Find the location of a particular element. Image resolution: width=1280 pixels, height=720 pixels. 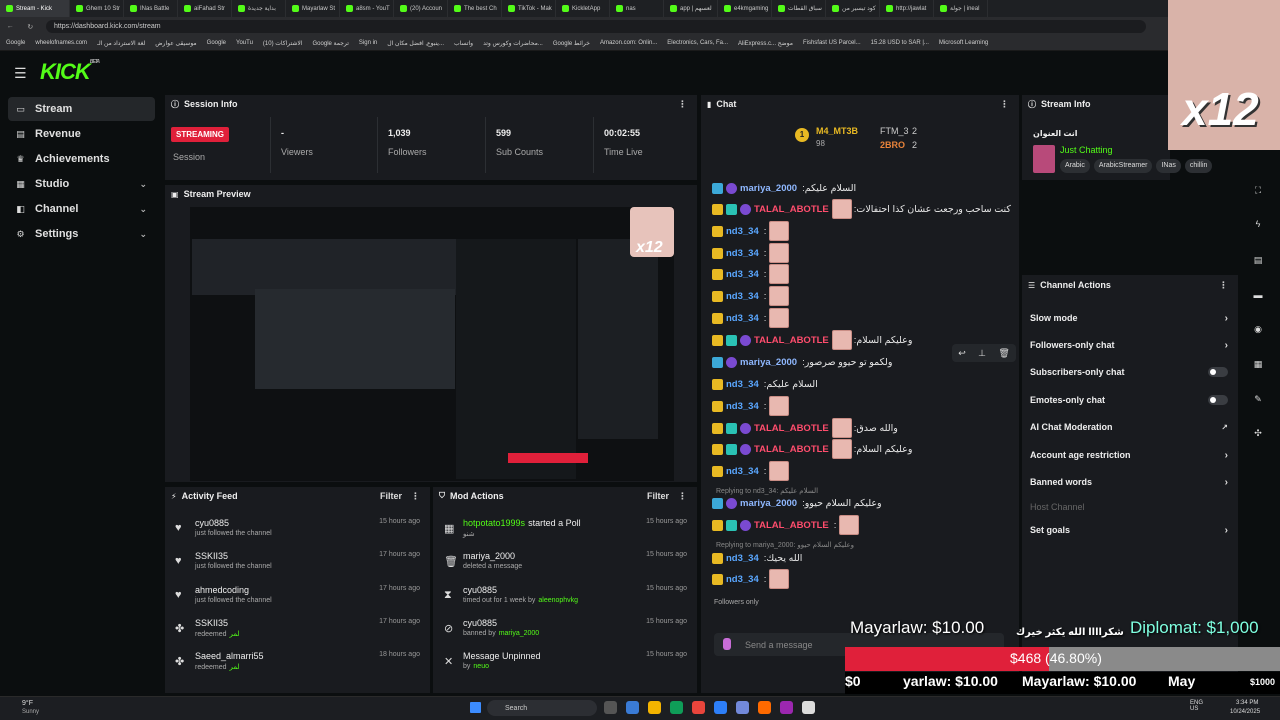

layout-icon: ▦ is located at coordinates (1258, 364).